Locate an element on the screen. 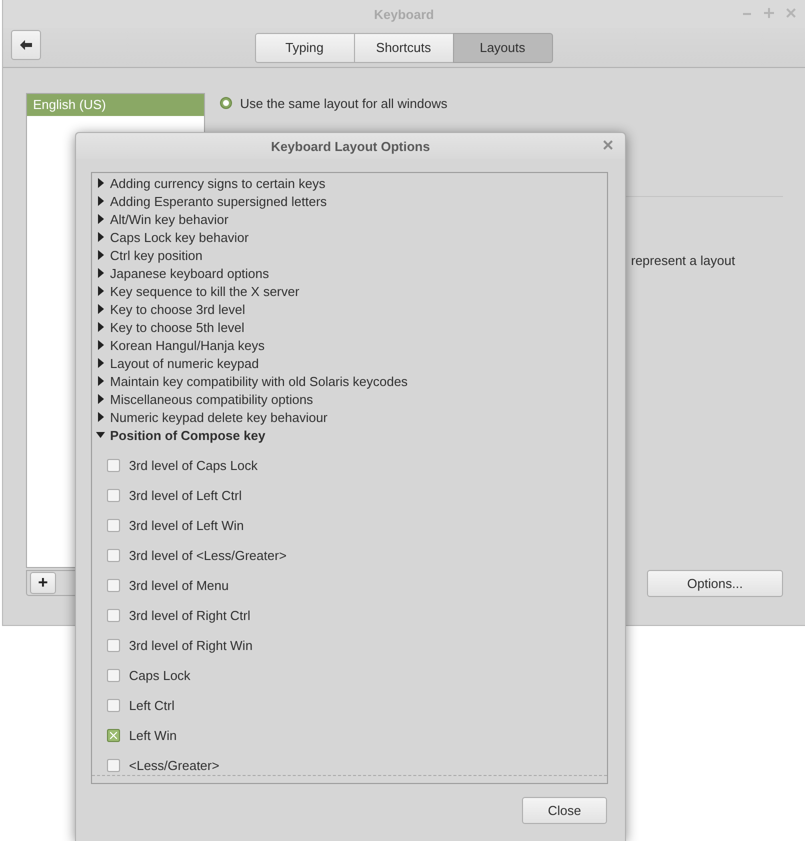  tab: Typing is located at coordinates (304, 47).